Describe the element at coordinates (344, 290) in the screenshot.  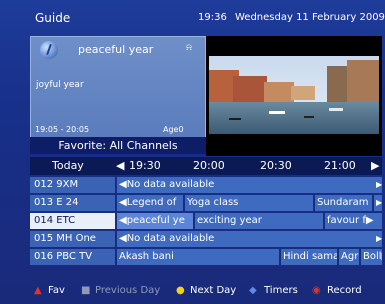
I see `record-label: Record` at that location.